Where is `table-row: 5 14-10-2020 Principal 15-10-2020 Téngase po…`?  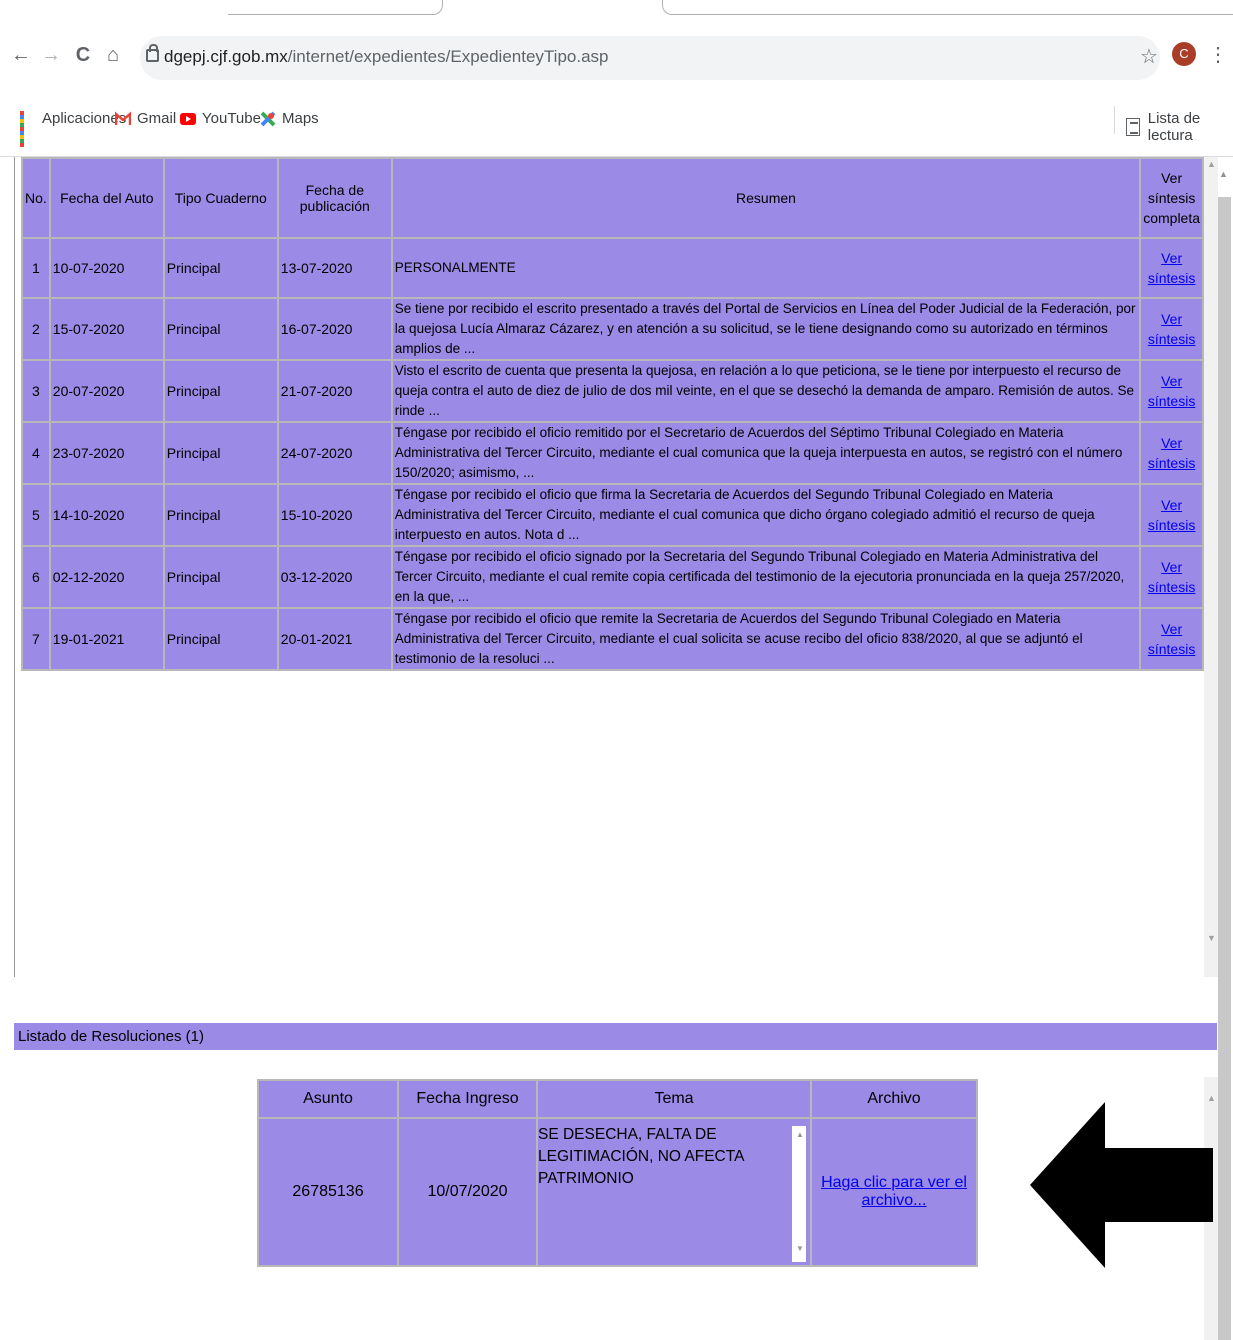
table-row: 5 14-10-2020 Principal 15-10-2020 Téngase po… is located at coordinates (612, 515).